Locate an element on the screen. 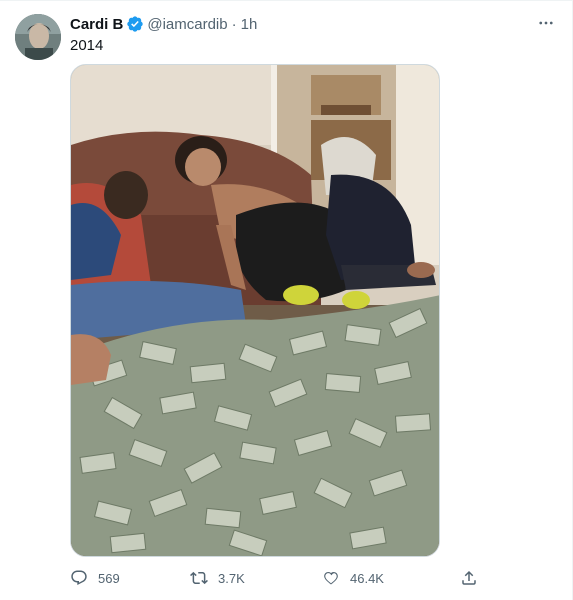  share-button is located at coordinates (469, 578).